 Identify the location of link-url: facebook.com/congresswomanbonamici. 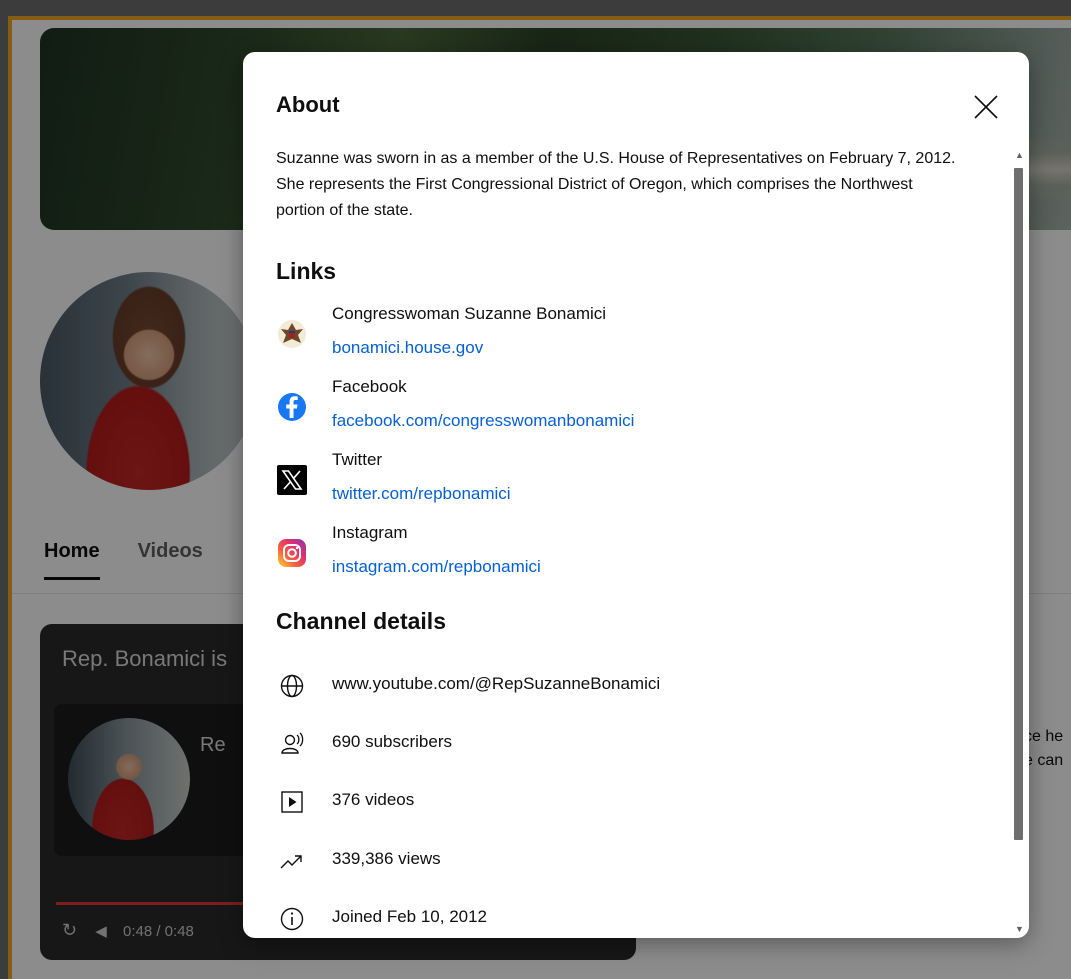
(483, 421).